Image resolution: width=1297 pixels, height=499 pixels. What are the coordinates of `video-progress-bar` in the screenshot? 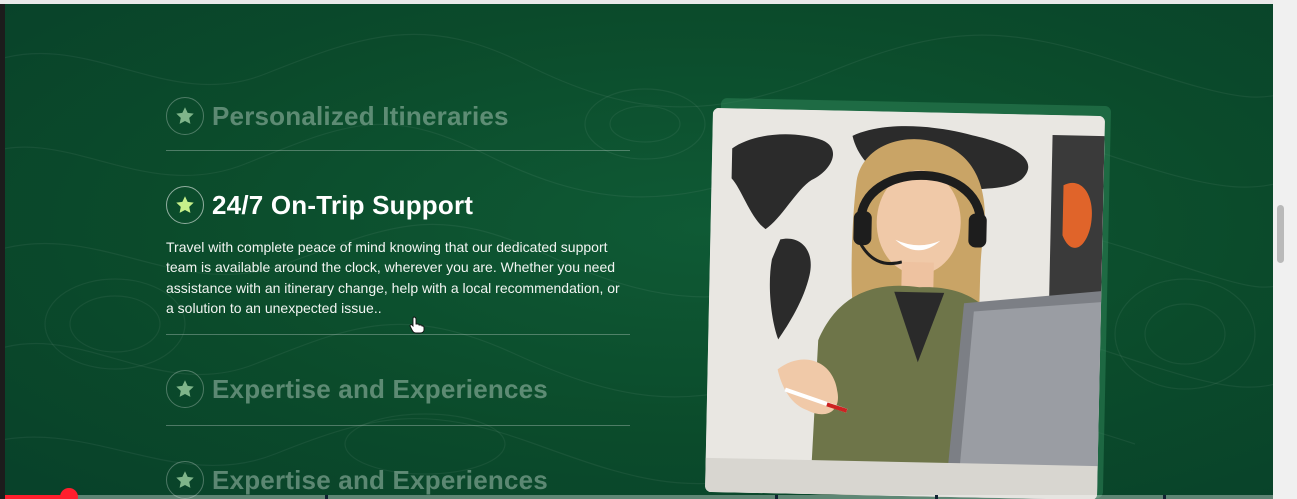 It's located at (639, 493).